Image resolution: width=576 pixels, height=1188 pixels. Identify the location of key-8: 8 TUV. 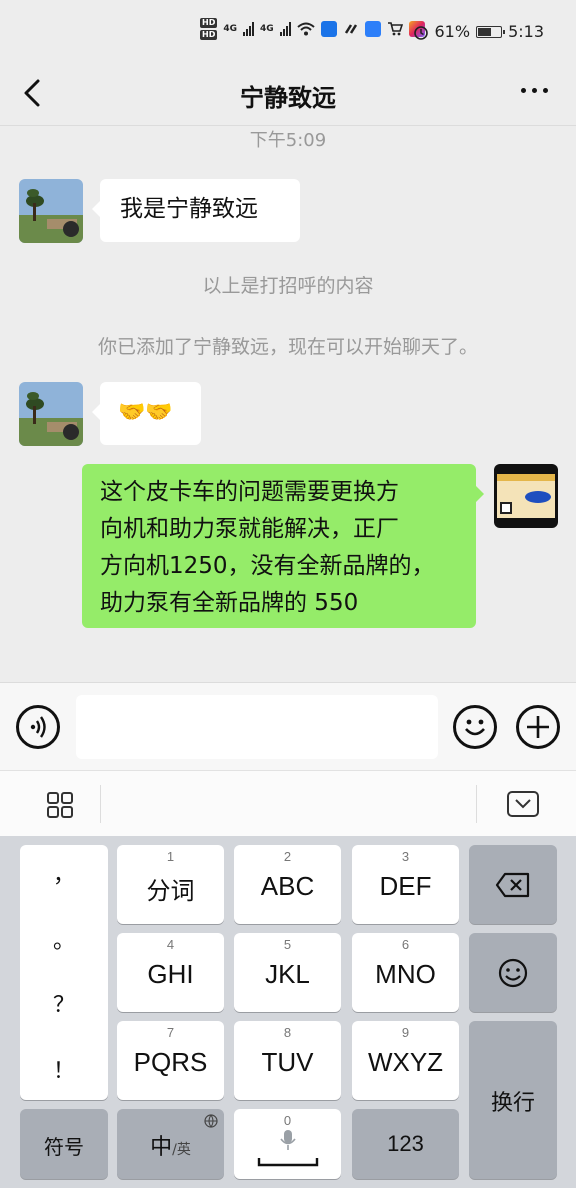
(287, 1060).